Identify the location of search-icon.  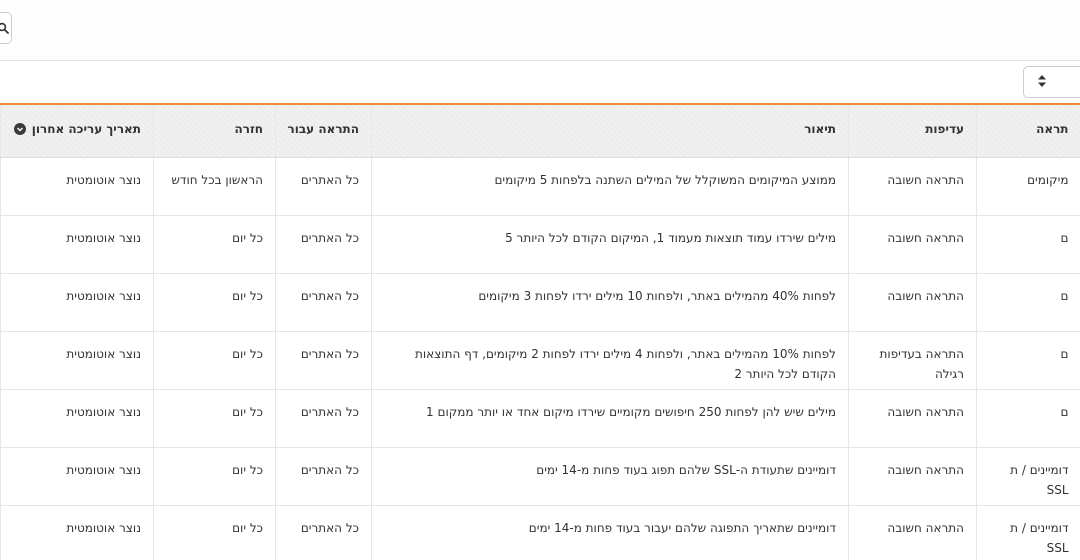
(4, 28).